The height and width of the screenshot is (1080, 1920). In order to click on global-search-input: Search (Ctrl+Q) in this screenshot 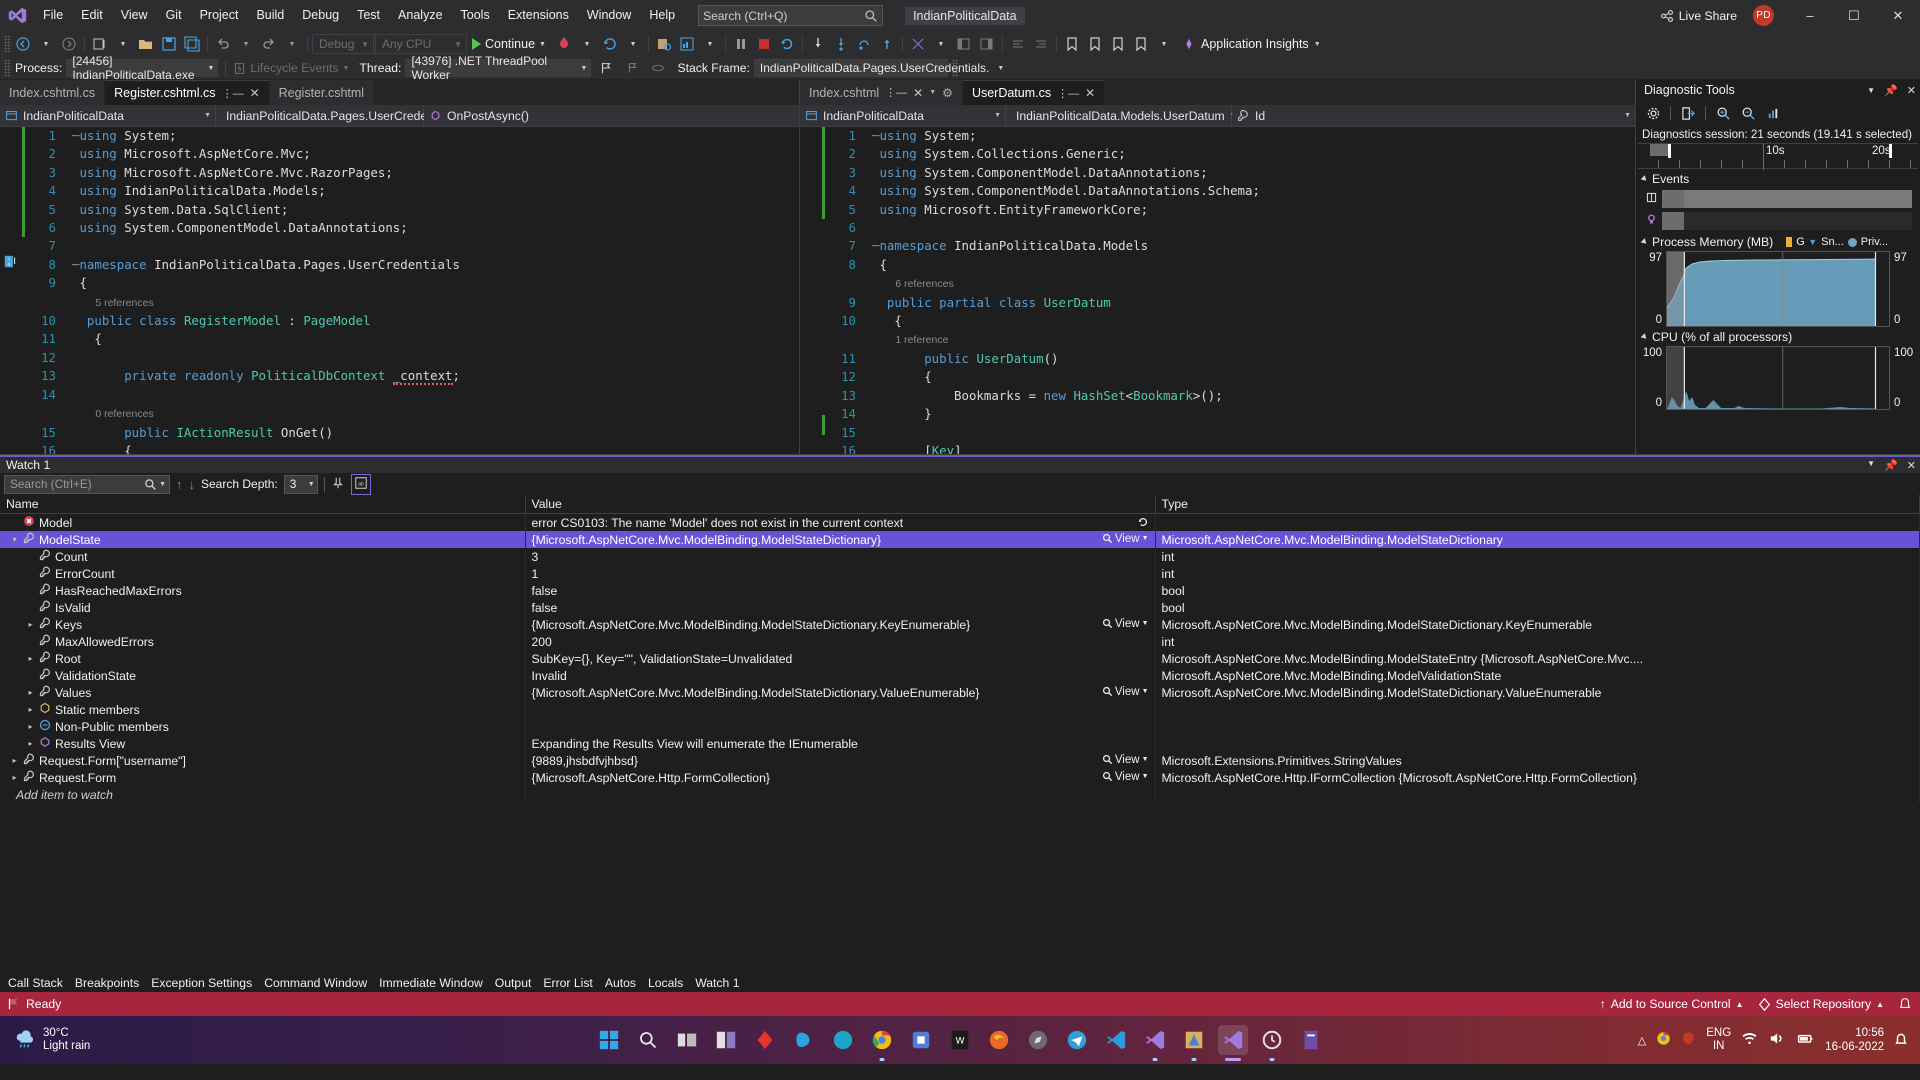, I will do `click(791, 15)`.